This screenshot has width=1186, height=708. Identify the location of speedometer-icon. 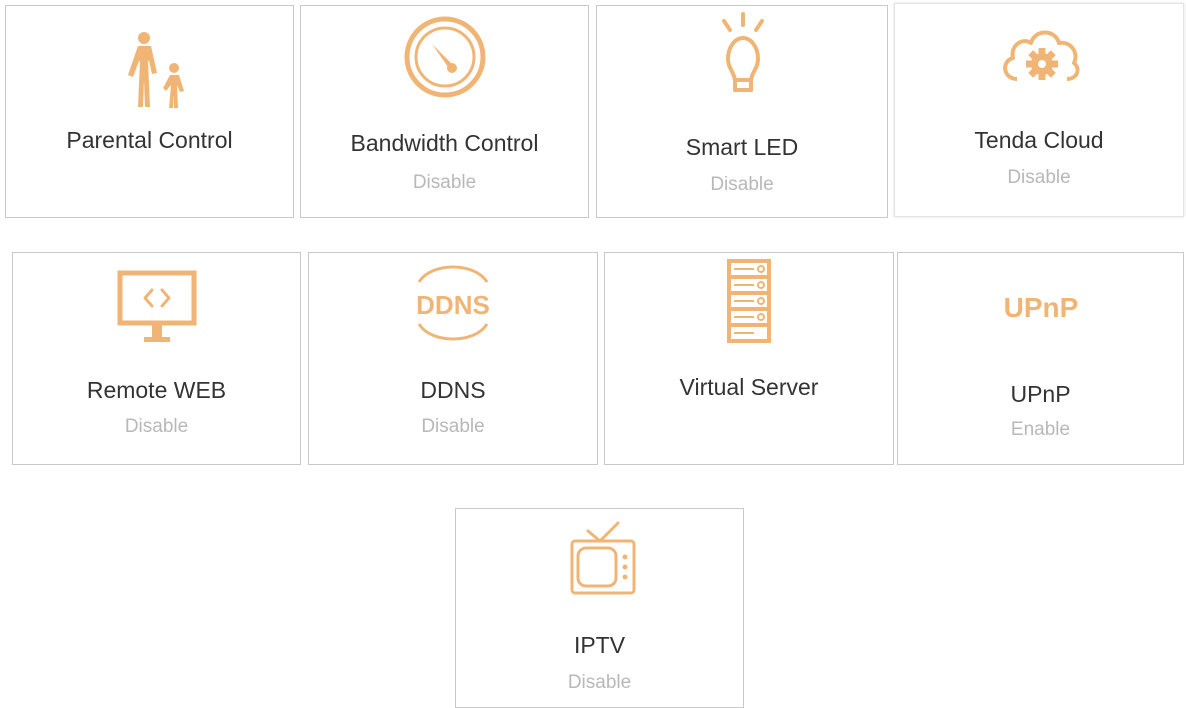
(444, 56).